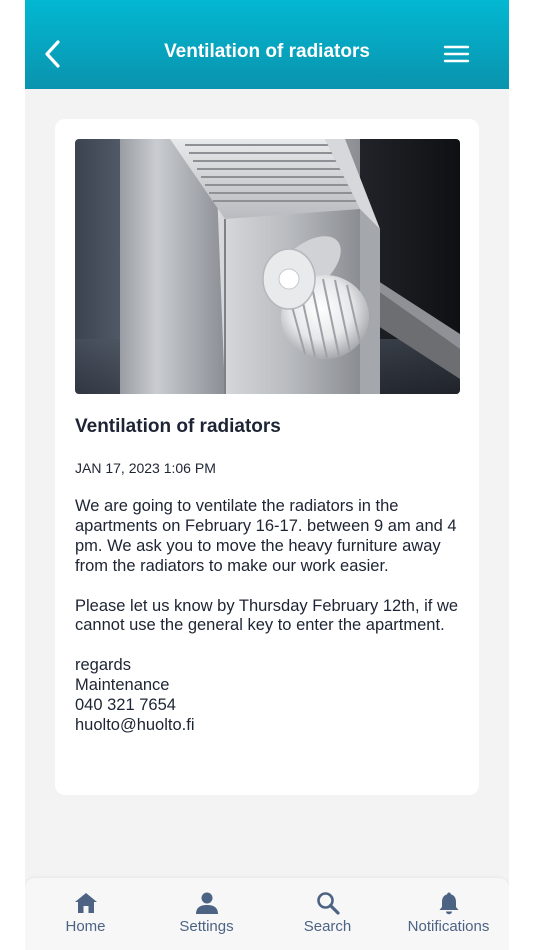 This screenshot has width=534, height=950. What do you see at coordinates (85, 903) in the screenshot?
I see `home-icon` at bounding box center [85, 903].